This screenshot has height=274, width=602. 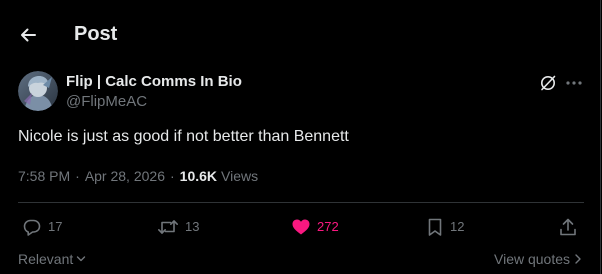 I want to click on share-icon, so click(x=568, y=227).